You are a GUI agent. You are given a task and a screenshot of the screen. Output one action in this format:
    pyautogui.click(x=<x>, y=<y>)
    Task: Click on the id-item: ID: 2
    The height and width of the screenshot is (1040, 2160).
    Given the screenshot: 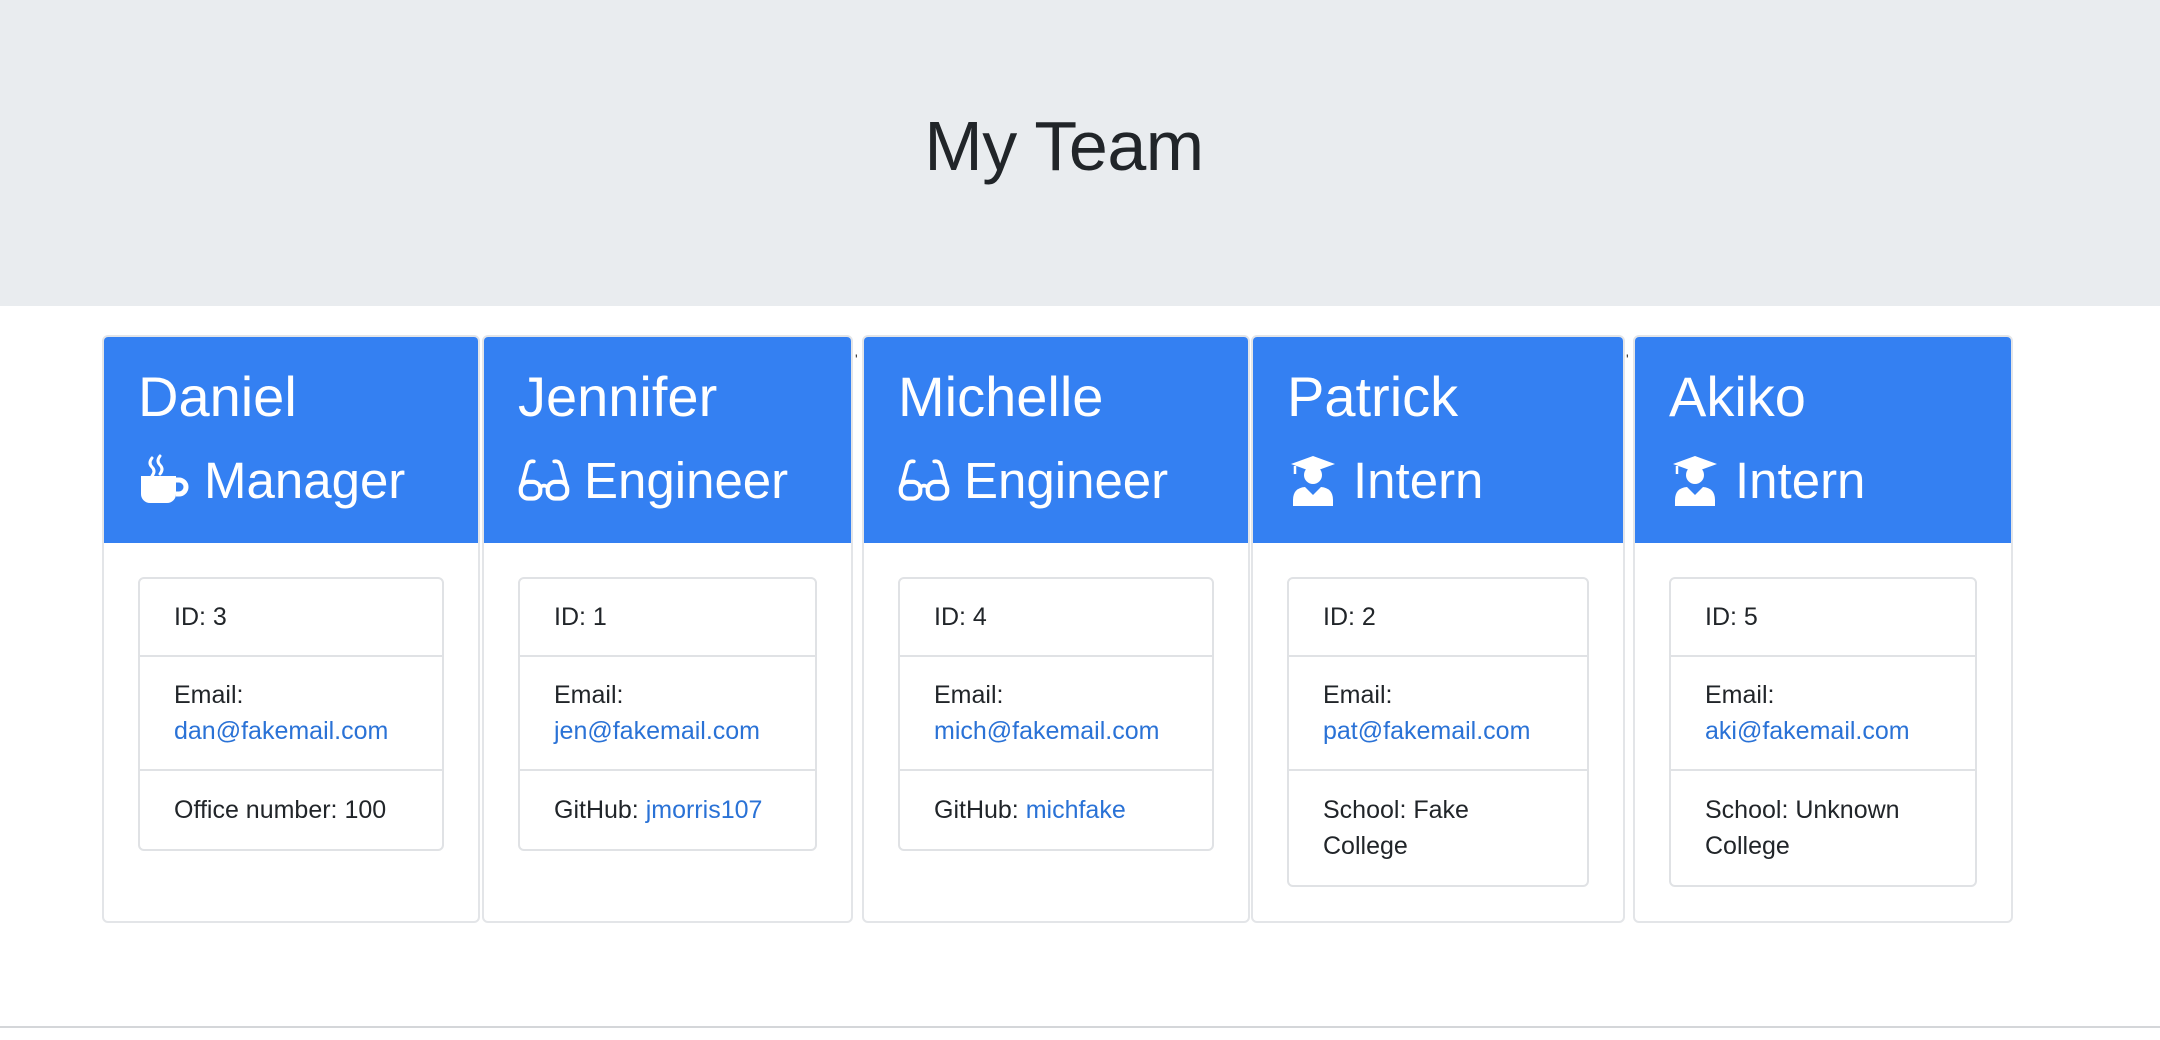 What is the action you would take?
    pyautogui.click(x=1438, y=618)
    